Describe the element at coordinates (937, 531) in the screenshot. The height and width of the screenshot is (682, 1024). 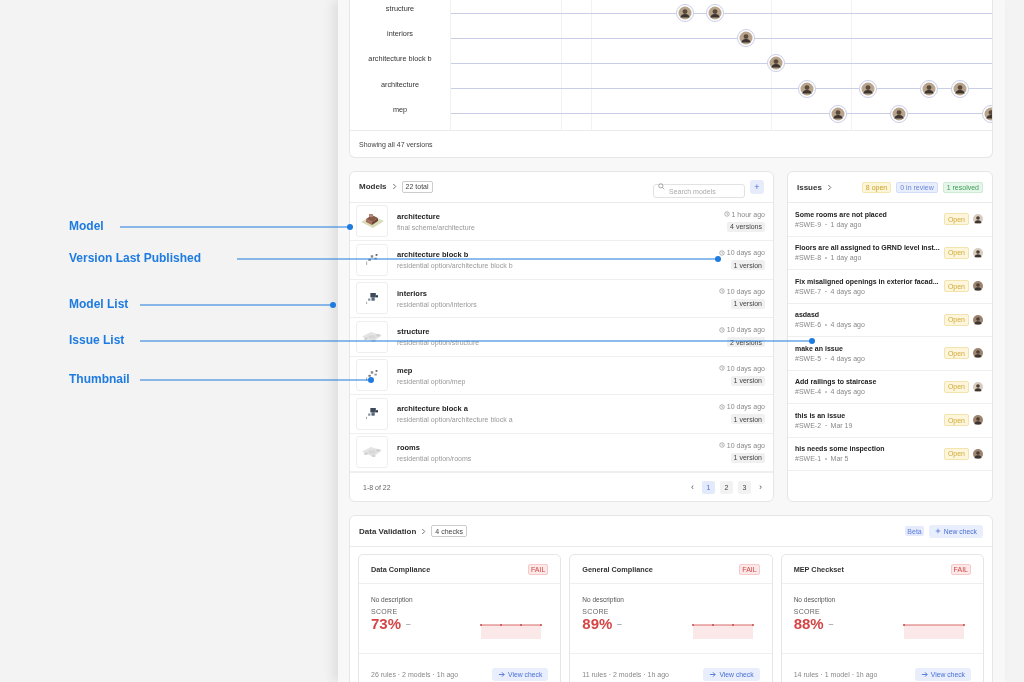
I see `plus-icon` at that location.